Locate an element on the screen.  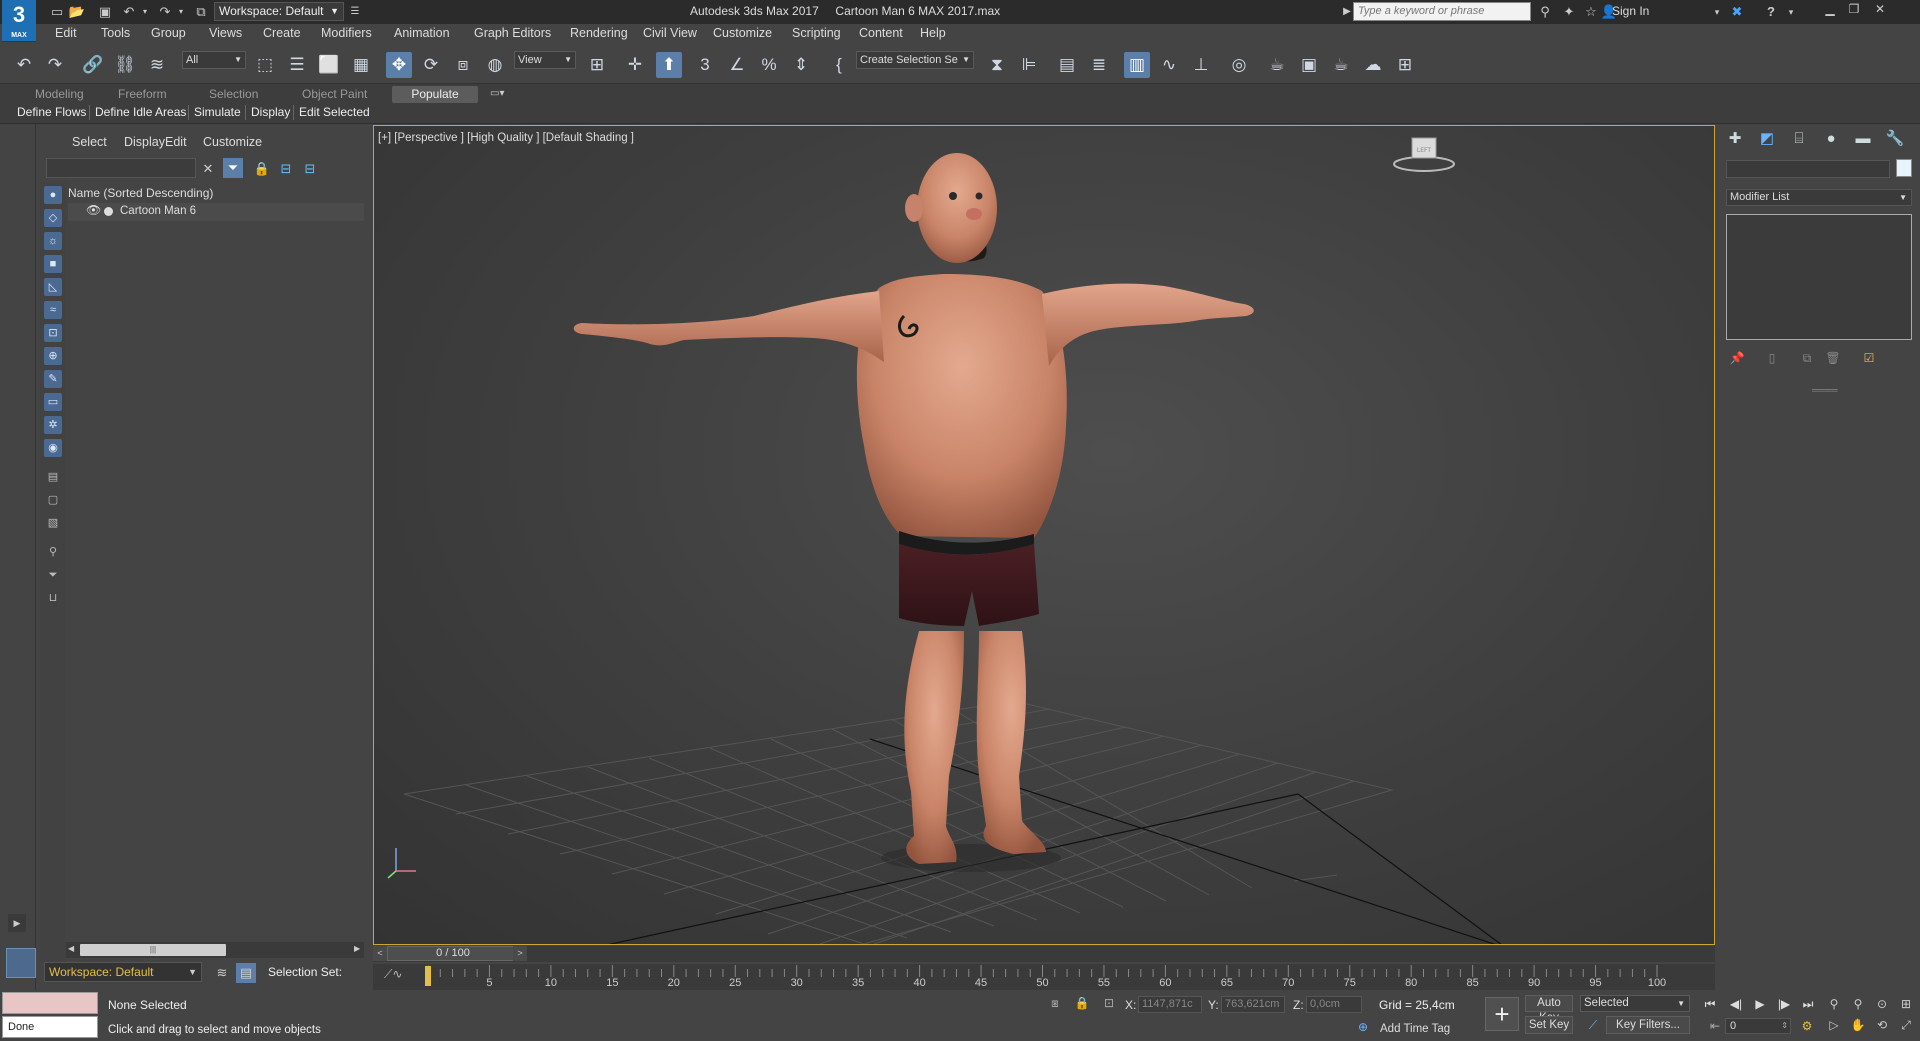
ribbon-simulate: Simulate is located at coordinates (217, 112).